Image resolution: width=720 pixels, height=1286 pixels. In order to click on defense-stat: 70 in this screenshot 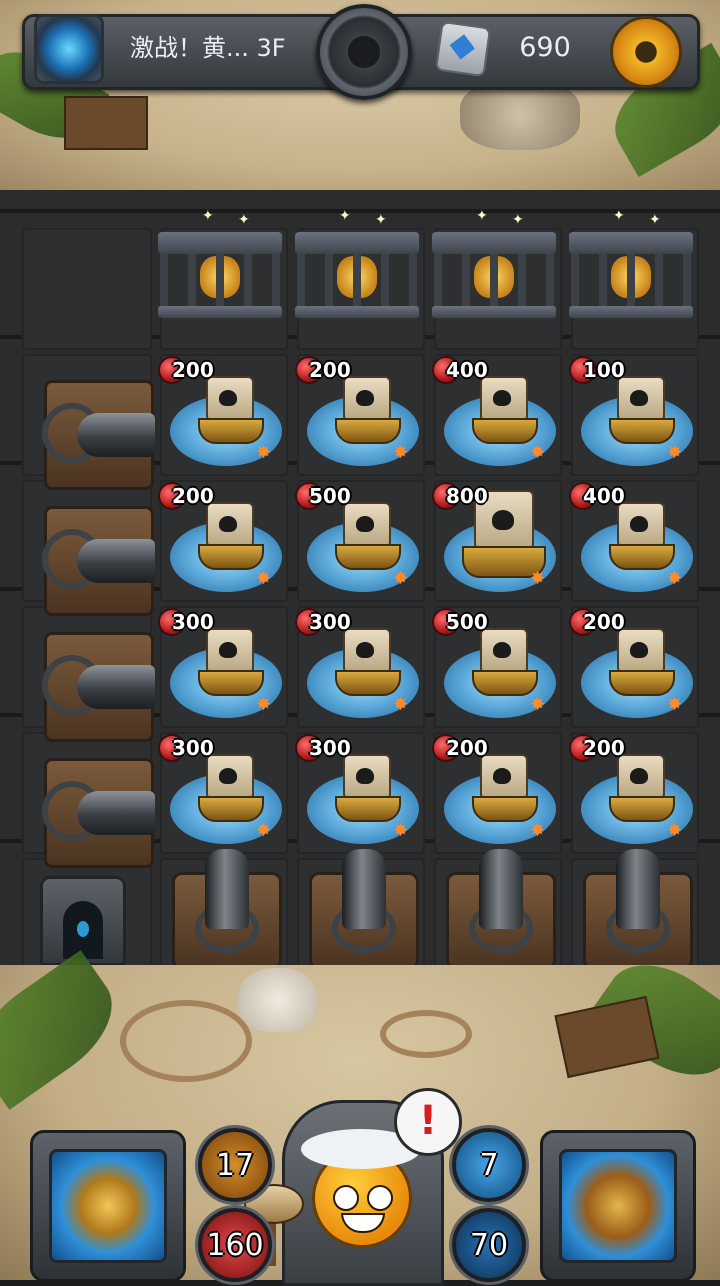, I will do `click(489, 1245)`.